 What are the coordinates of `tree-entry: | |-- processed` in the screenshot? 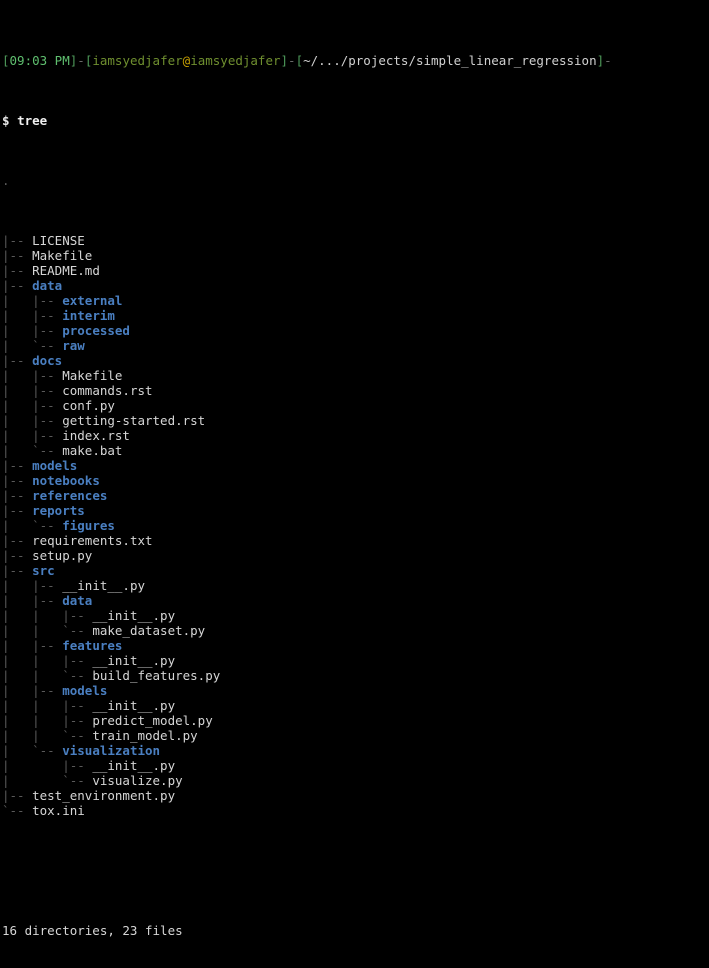 It's located at (355, 330).